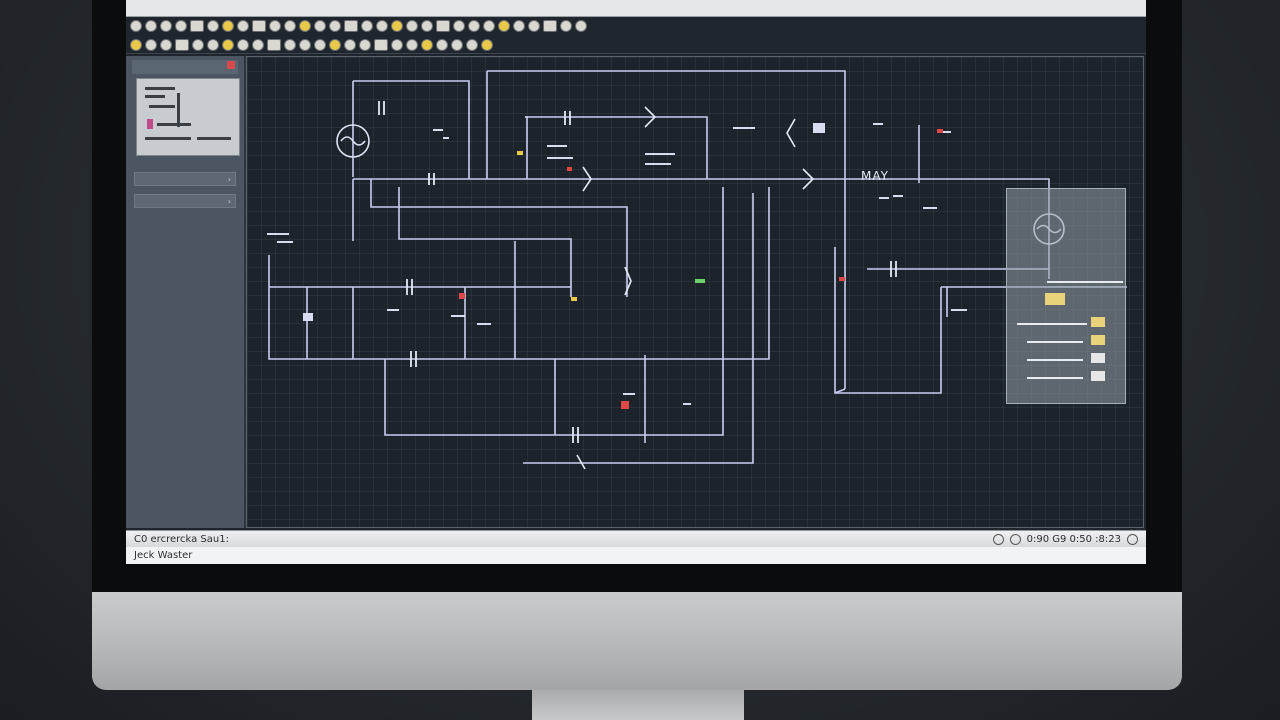 The height and width of the screenshot is (720, 1280). Describe the element at coordinates (638, 705) in the screenshot. I see `monitor-stand` at that location.